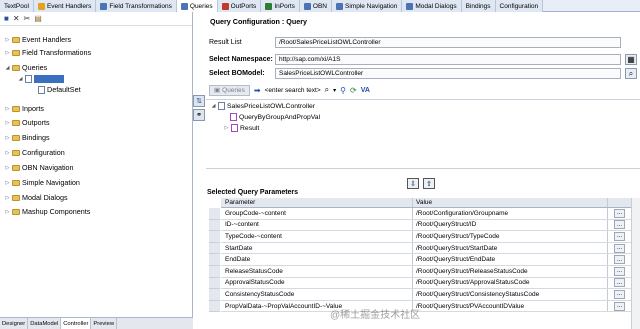  What do you see at coordinates (42, 182) in the screenshot?
I see `tree-item-simple-navigation: ▷ Simple Navigation` at bounding box center [42, 182].